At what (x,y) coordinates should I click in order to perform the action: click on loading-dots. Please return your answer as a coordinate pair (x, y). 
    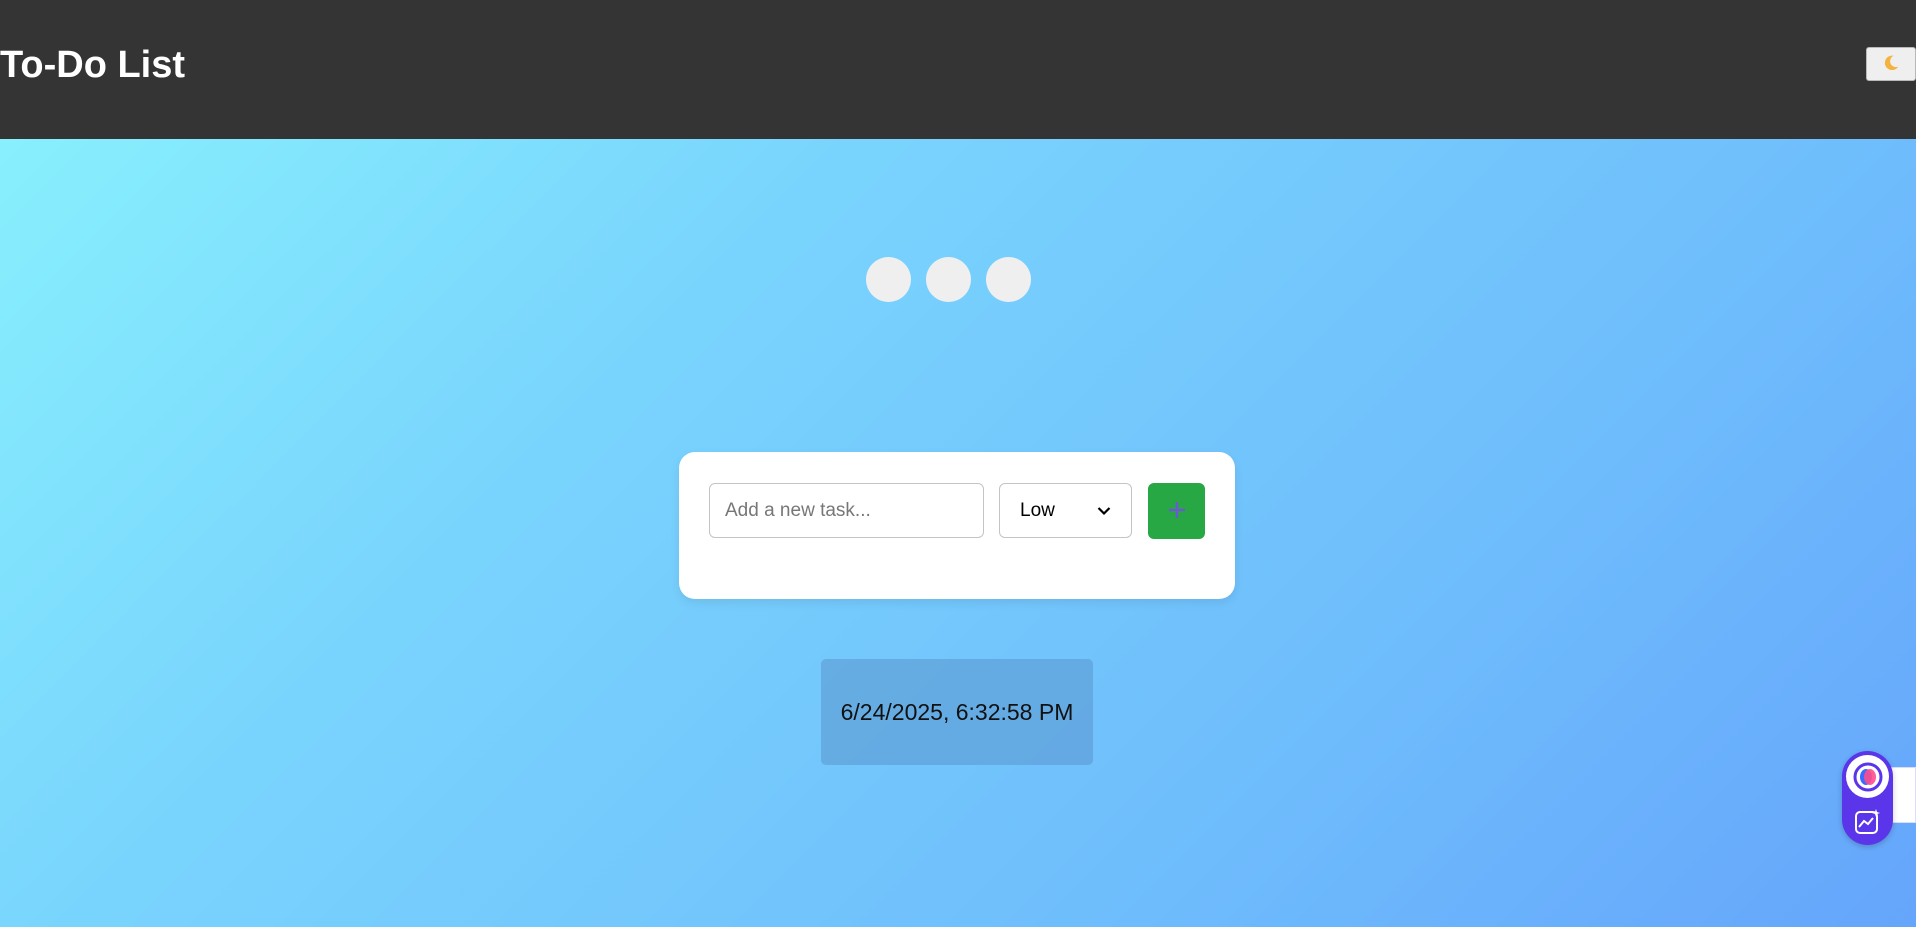
    Looking at the image, I should click on (948, 279).